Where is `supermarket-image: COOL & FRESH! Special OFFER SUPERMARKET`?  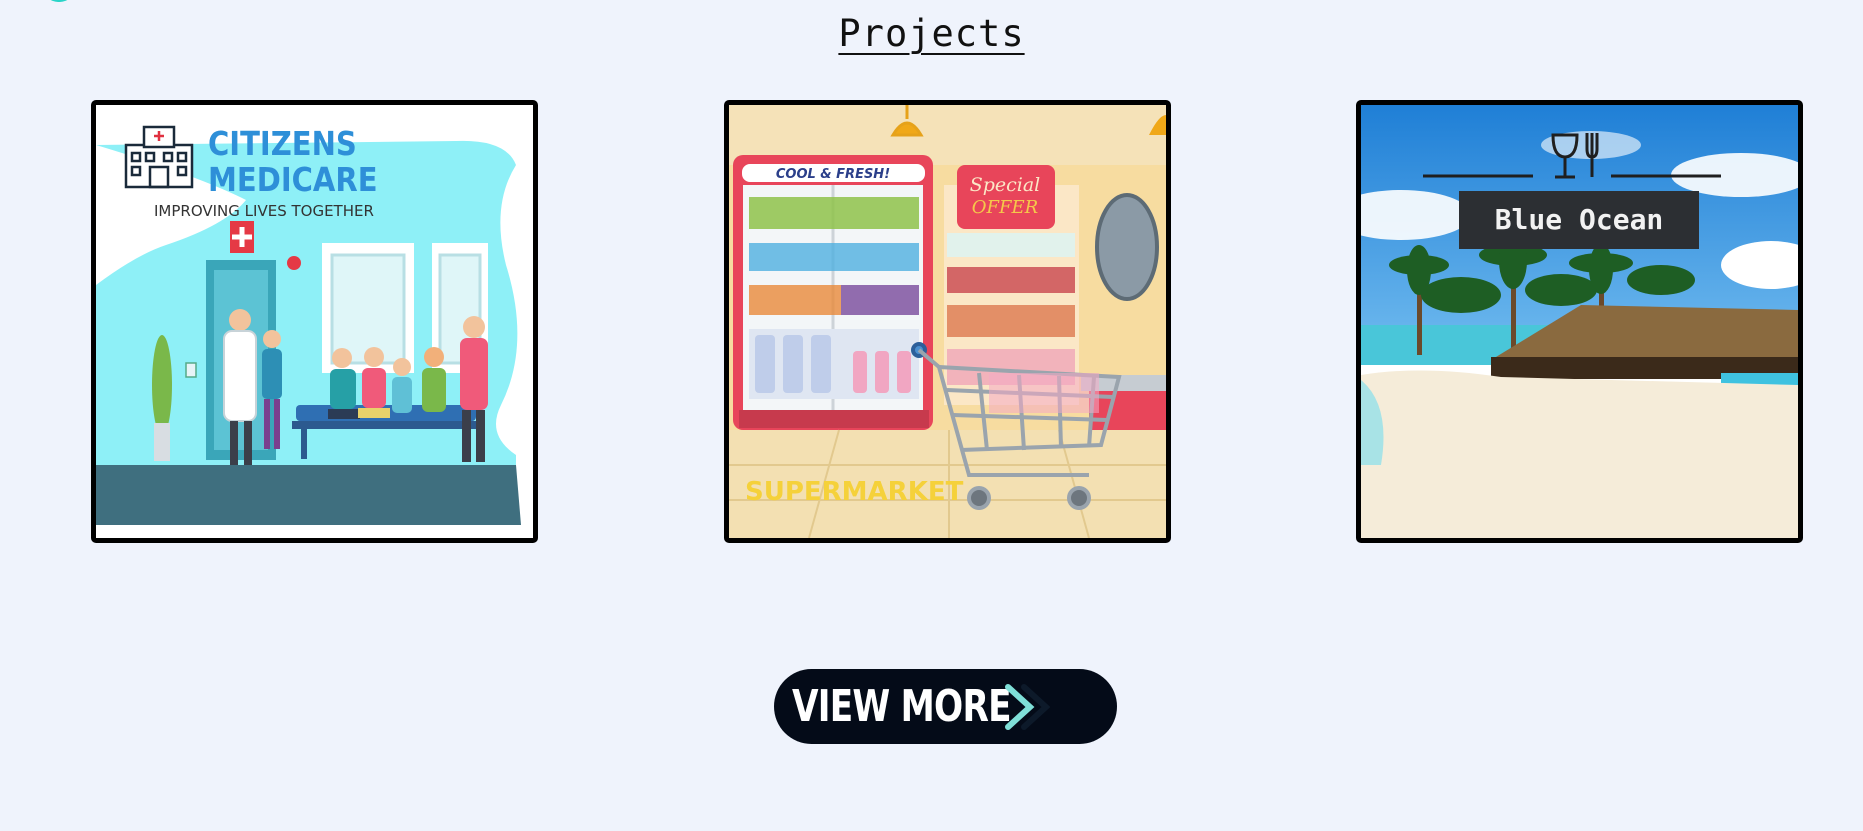
supermarket-image: COOL & FRESH! Special OFFER SUPERMARKET is located at coordinates (947, 321).